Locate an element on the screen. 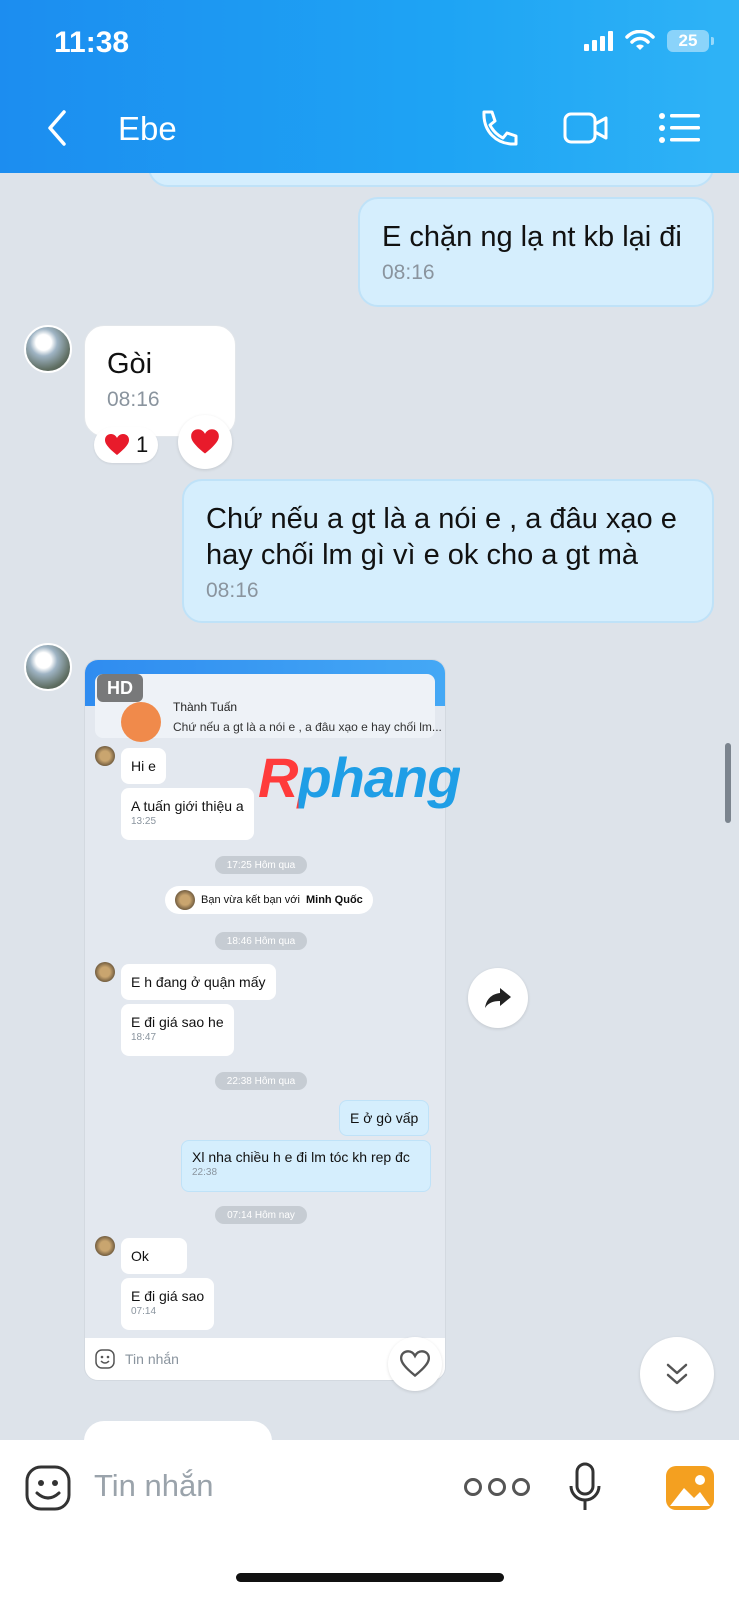 The height and width of the screenshot is (1600, 739). status-icons: 25 is located at coordinates (649, 41).